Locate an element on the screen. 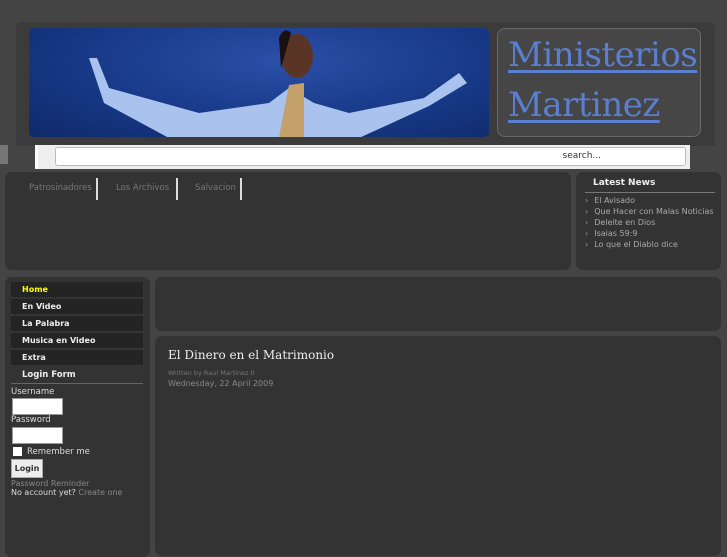 This screenshot has height=557, width=727. news-item: › Deleite en Dios is located at coordinates (620, 222).